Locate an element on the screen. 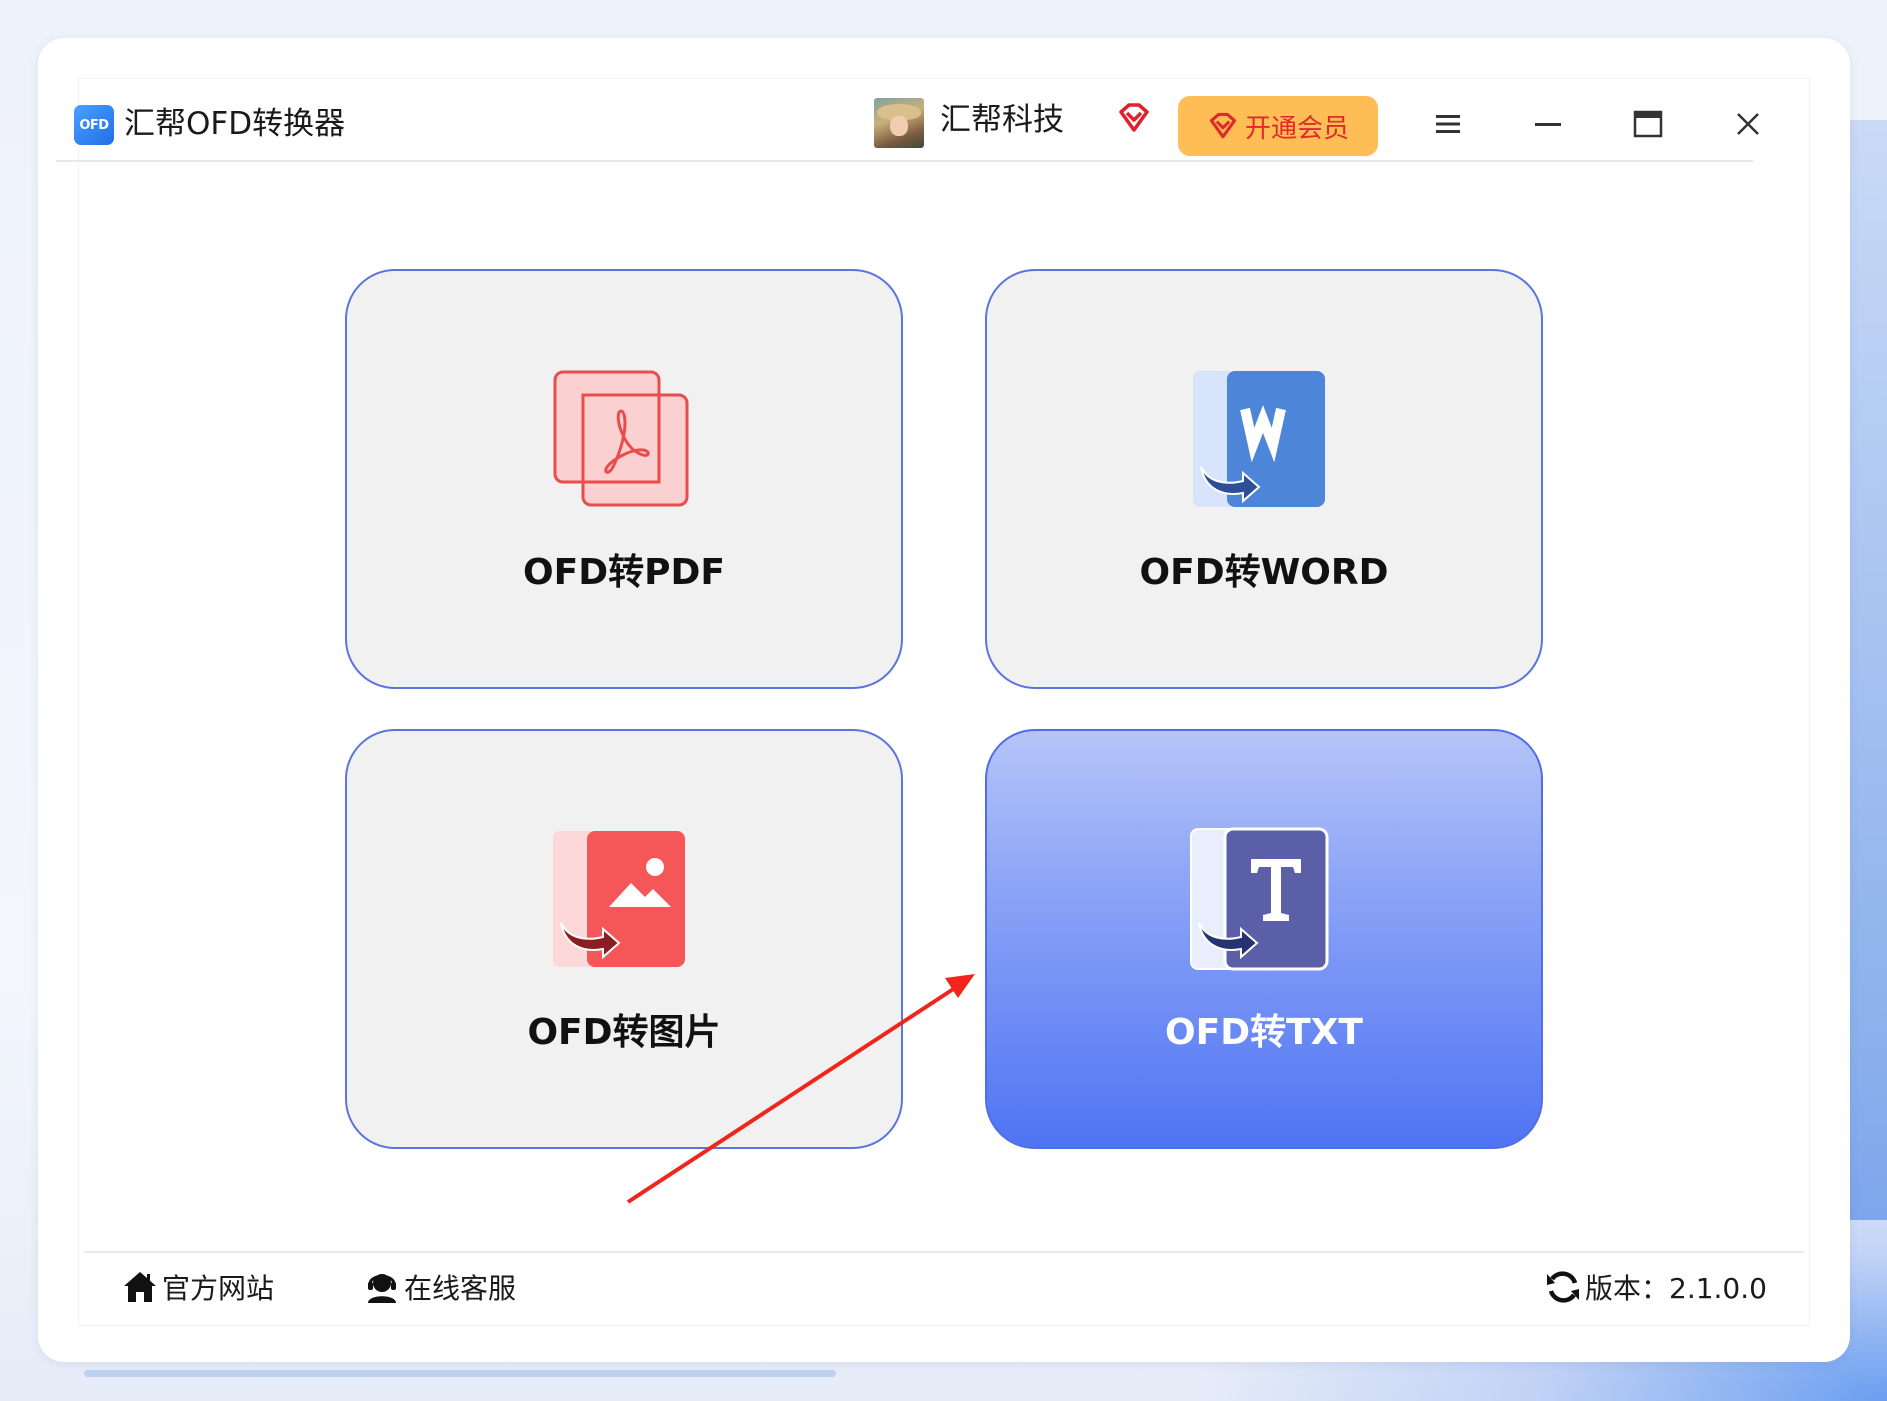 This screenshot has width=1887, height=1401. horizontal-scrollbar is located at coordinates (460, 1373).